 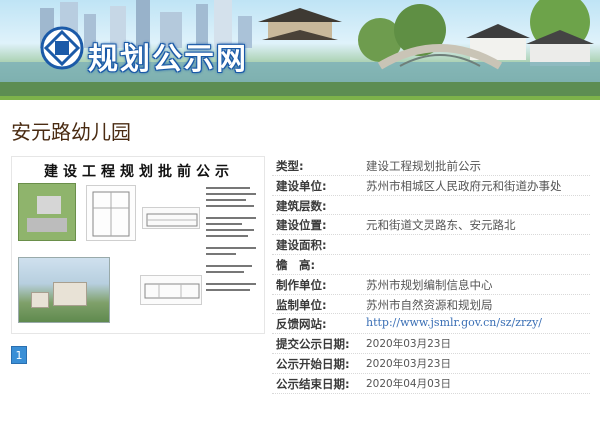 I want to click on info-row-end-date: 公示结束日期: 2020年04月03日, so click(x=431, y=384).